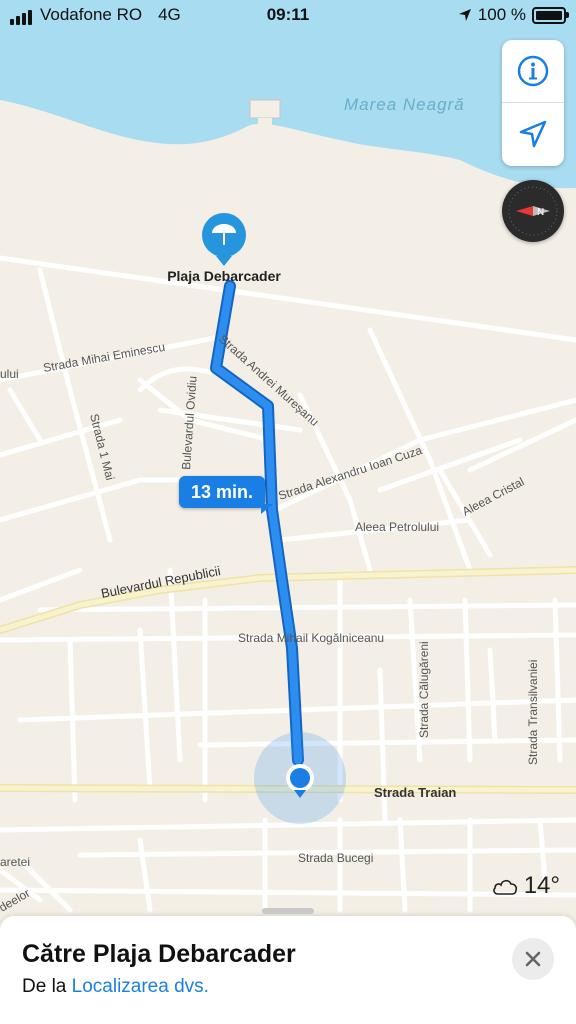 The image size is (576, 1024). What do you see at coordinates (311, 638) in the screenshot?
I see `street-label-kogalniceanu: Strada Mihail Kogălniceanu` at bounding box center [311, 638].